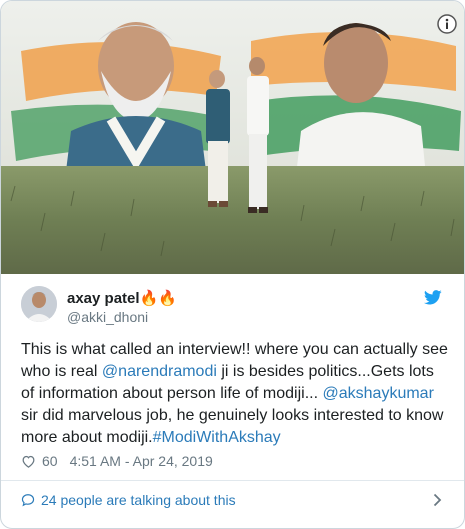 The height and width of the screenshot is (529, 465). Describe the element at coordinates (233, 307) in the screenshot. I see `tweet-header: axay patel🔥🔥 @akki_dhoni` at that location.